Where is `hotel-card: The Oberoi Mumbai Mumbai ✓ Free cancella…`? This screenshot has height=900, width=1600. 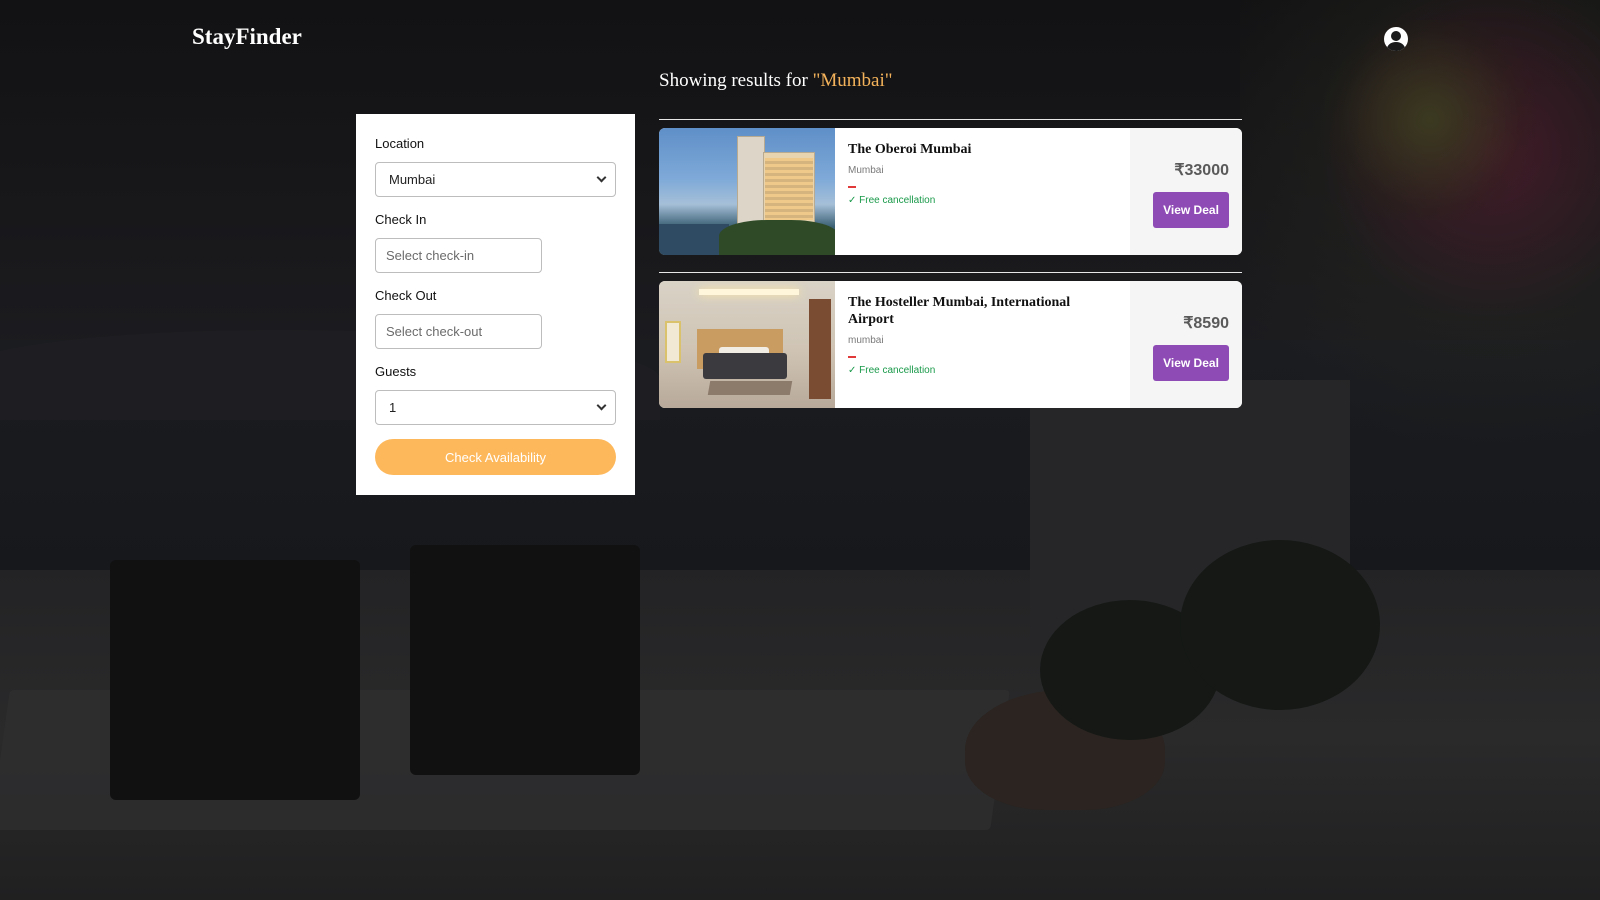 hotel-card: The Oberoi Mumbai Mumbai ✓ Free cancella… is located at coordinates (950, 191).